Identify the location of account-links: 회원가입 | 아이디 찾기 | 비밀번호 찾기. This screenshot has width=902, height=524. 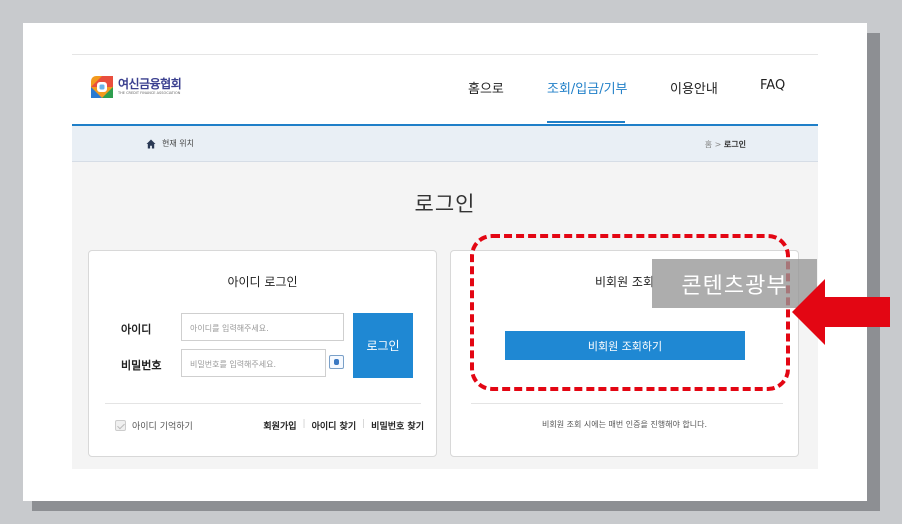
(343, 425).